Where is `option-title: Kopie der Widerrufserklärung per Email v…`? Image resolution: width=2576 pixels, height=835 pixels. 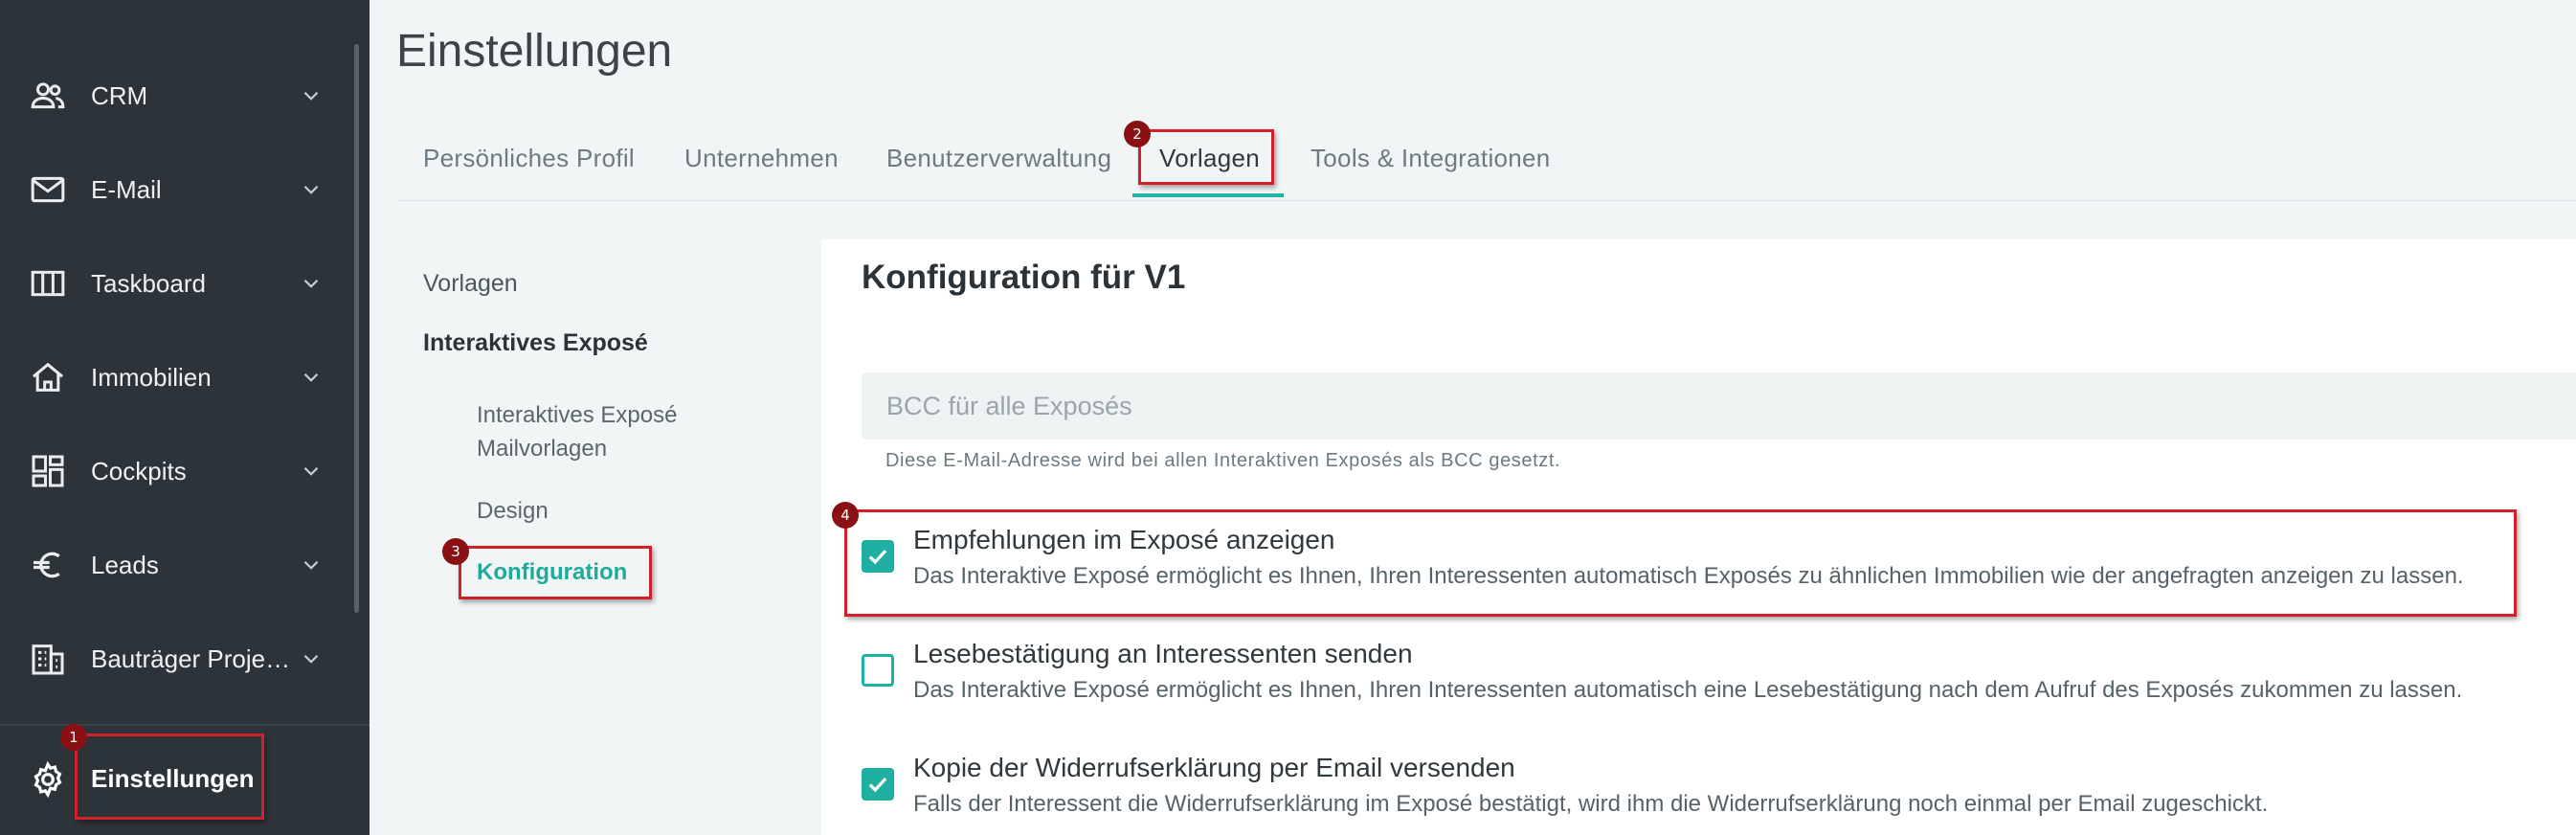
option-title: Kopie der Widerrufserklärung per Email v… is located at coordinates (1214, 767).